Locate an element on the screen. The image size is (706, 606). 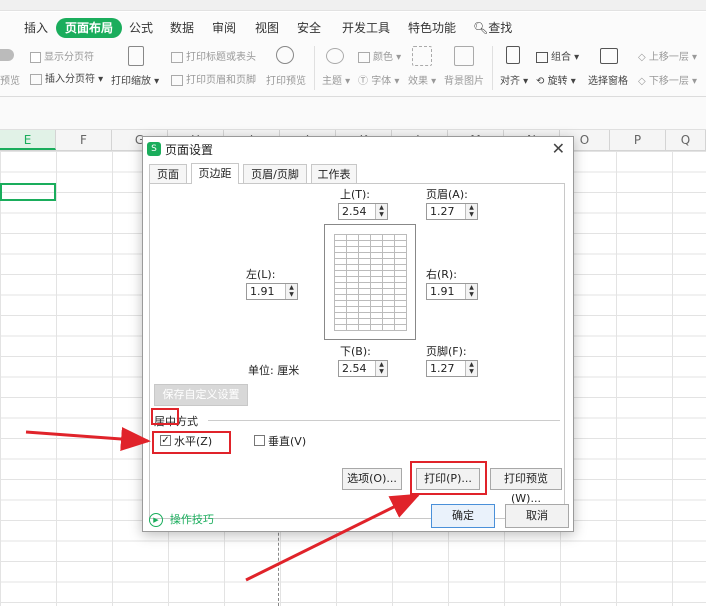
arrow-to-horizontal is located at coordinates (88, 439).